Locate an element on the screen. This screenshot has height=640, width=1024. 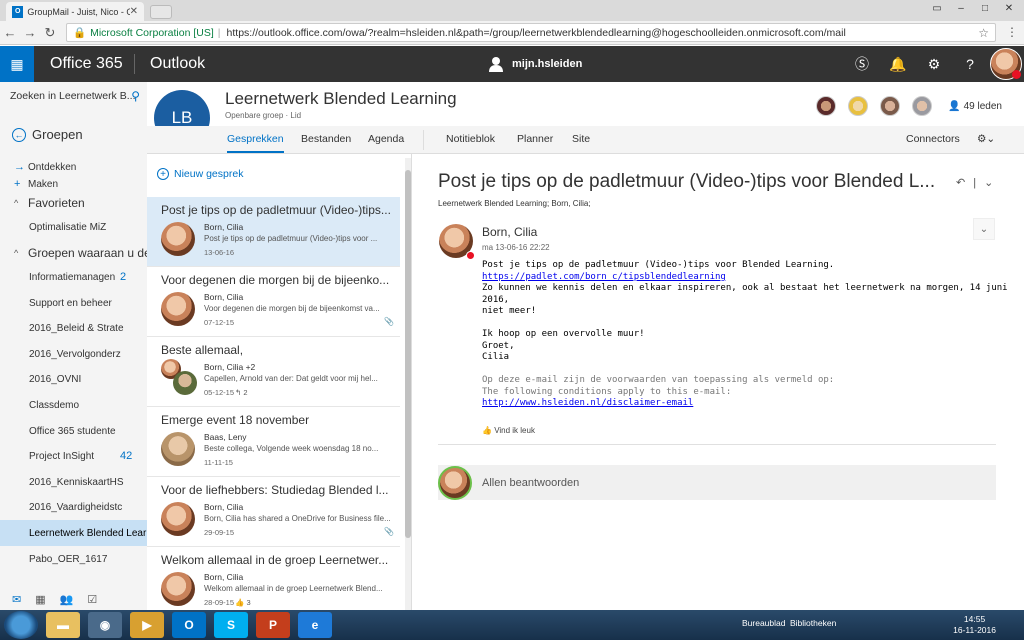
brand-title: Office 365 is located at coordinates (86, 64).